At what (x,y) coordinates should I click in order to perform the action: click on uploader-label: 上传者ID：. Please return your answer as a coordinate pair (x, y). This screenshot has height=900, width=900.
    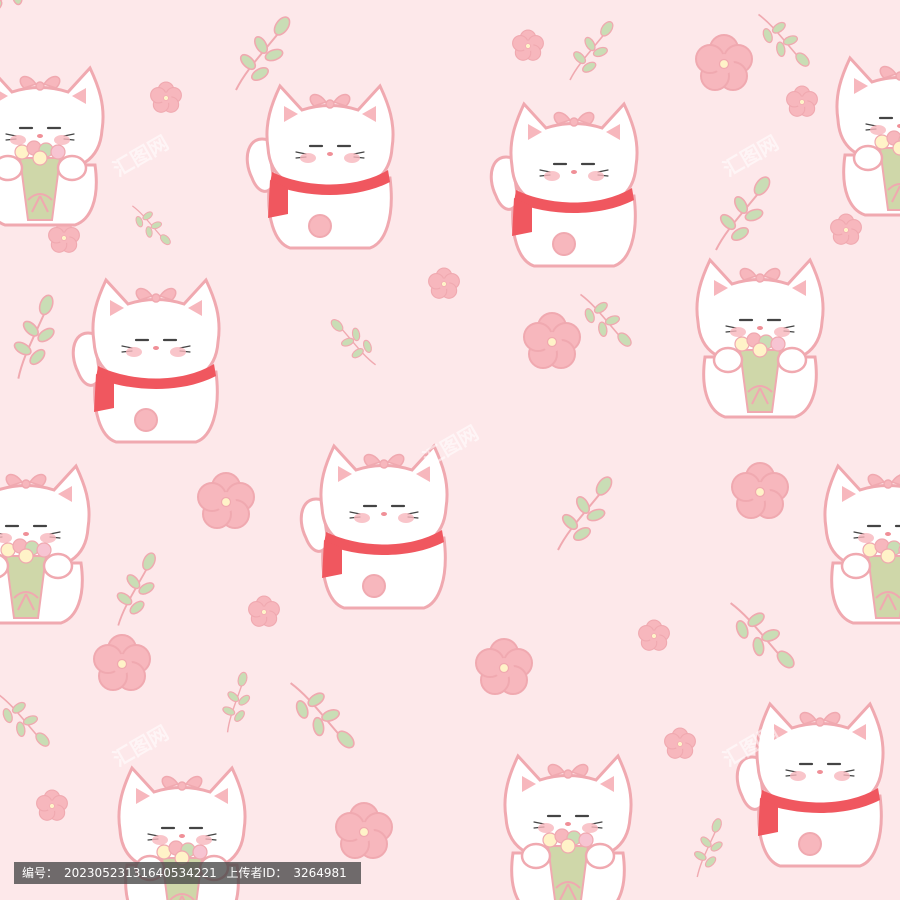
    Looking at the image, I should click on (257, 873).